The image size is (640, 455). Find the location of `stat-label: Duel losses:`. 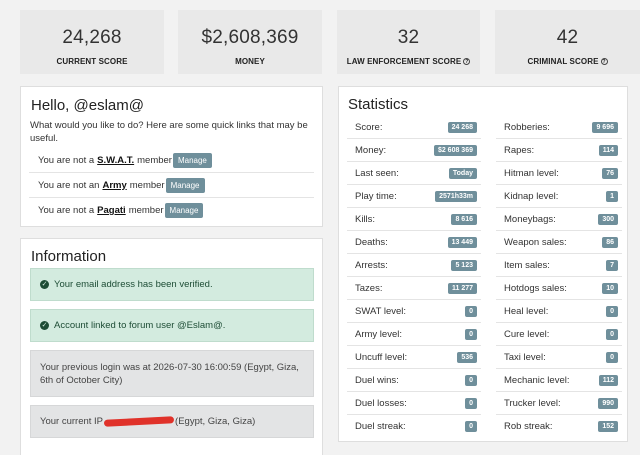

stat-label: Duel losses: is located at coordinates (381, 403).